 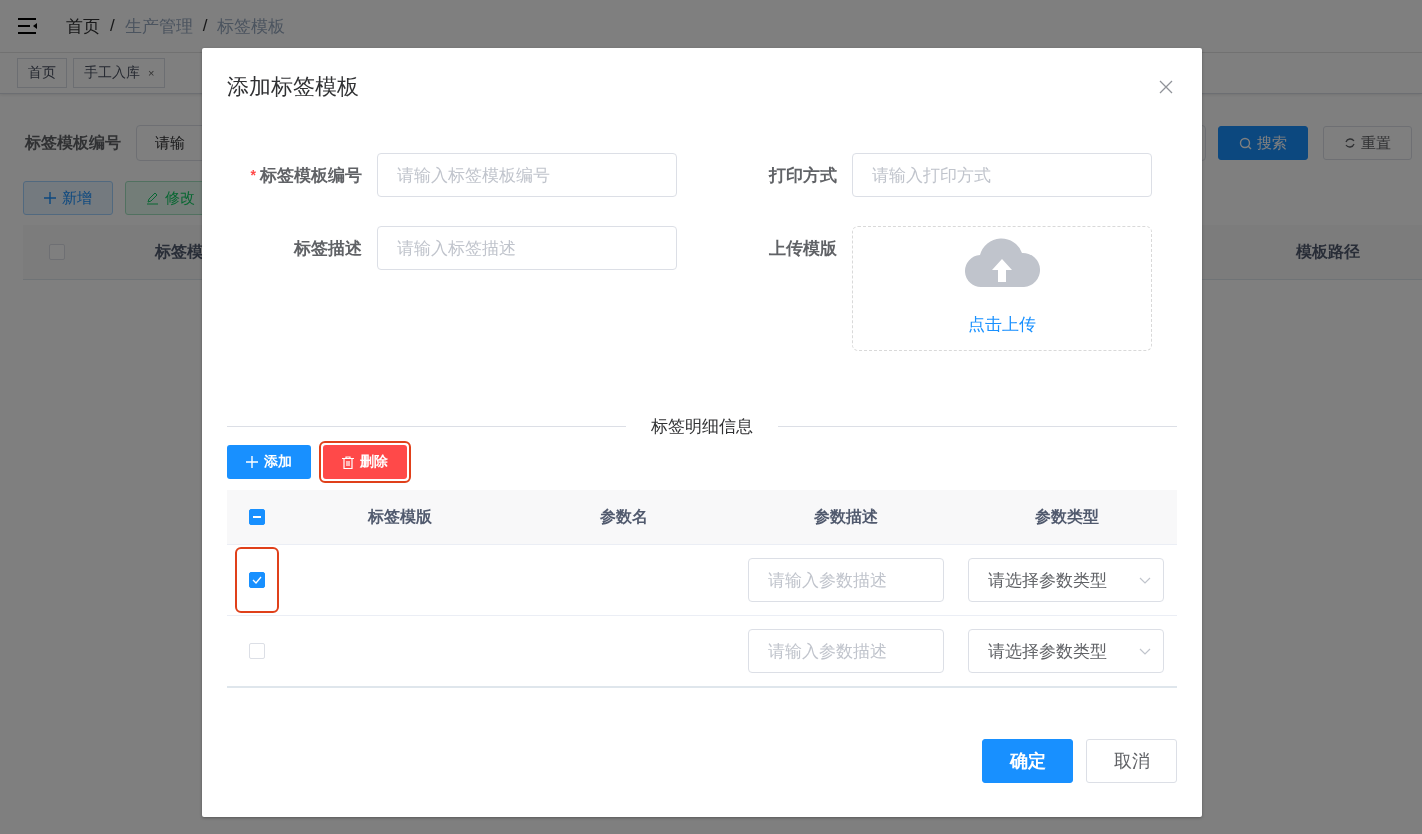 What do you see at coordinates (269, 462) in the screenshot?
I see `add-button: 添加` at bounding box center [269, 462].